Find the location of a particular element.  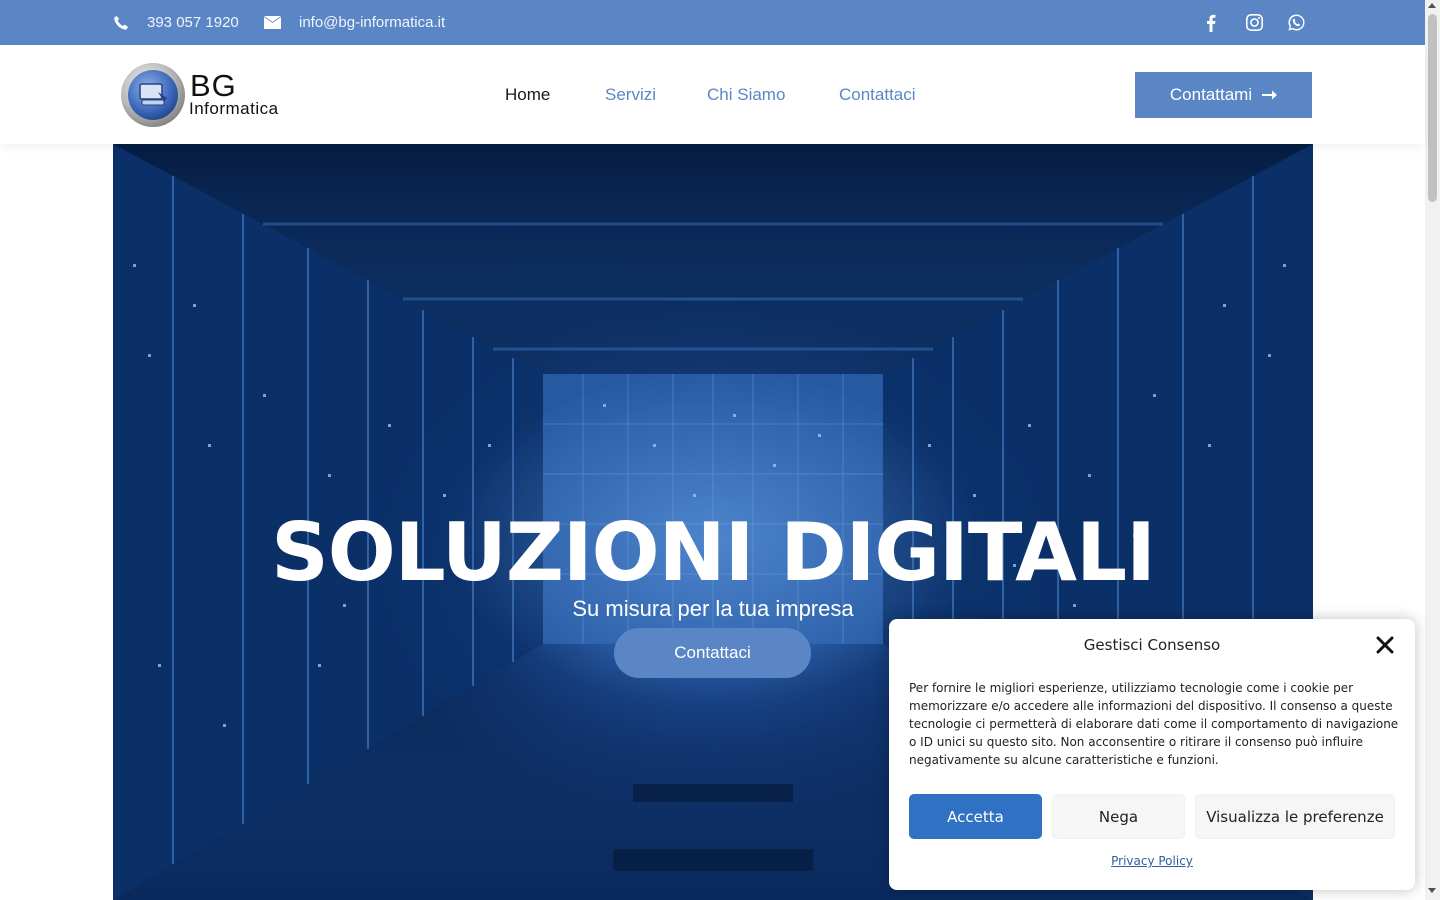

close-icon is located at coordinates (1385, 645).